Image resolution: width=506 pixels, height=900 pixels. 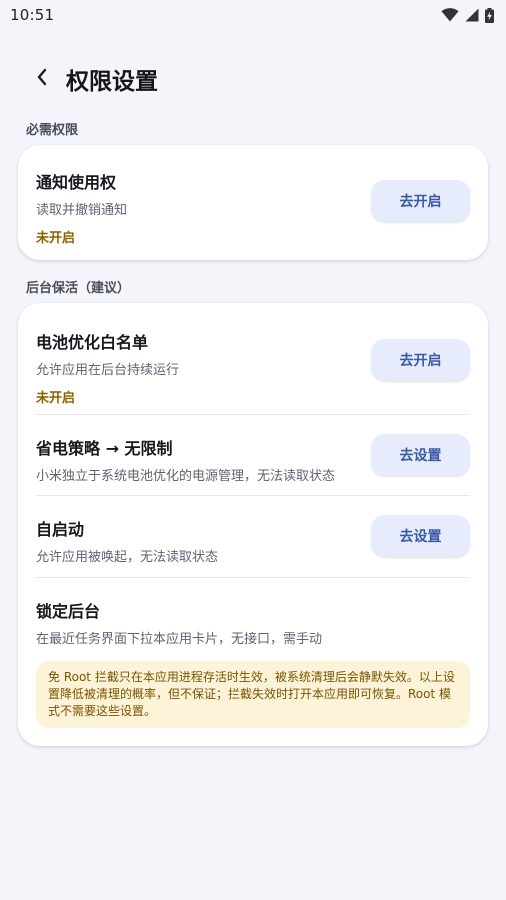 I want to click on permission-row-autostart: 自启动 允许应用被唤起，无法读取状态 去设置, so click(x=253, y=536).